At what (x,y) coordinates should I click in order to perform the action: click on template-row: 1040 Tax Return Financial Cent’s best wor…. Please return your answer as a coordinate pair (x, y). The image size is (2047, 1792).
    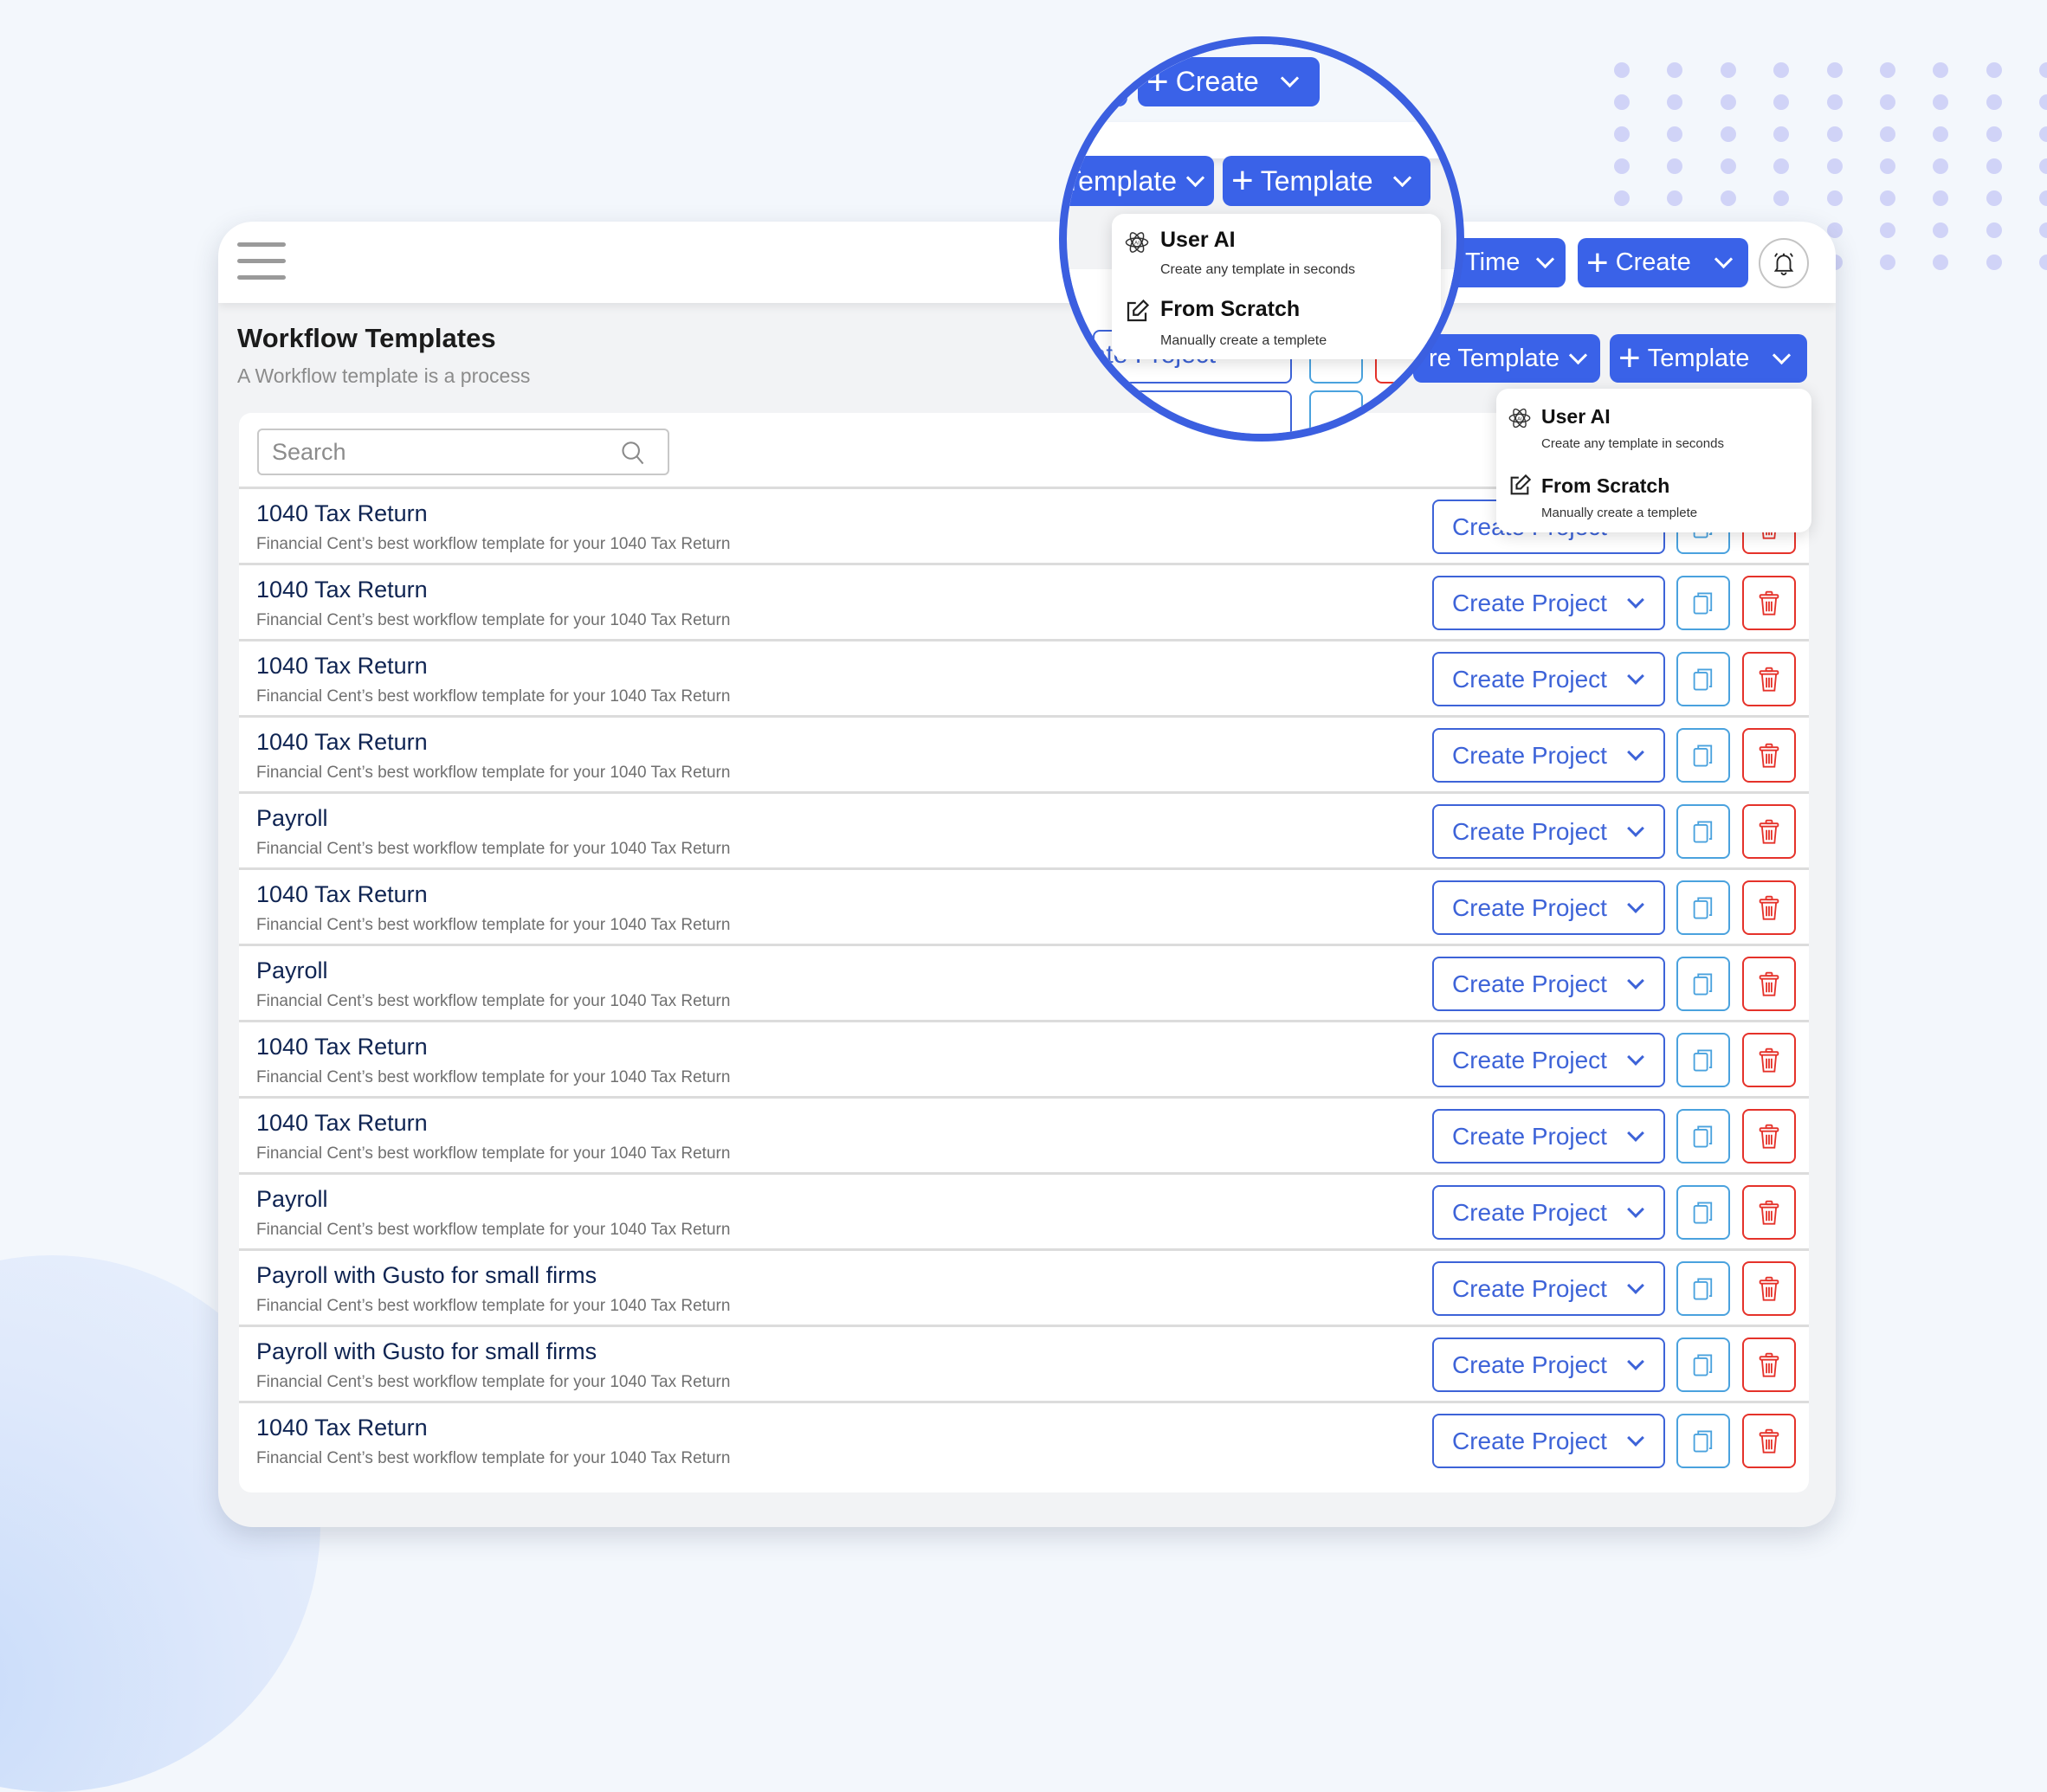
    Looking at the image, I should click on (1024, 753).